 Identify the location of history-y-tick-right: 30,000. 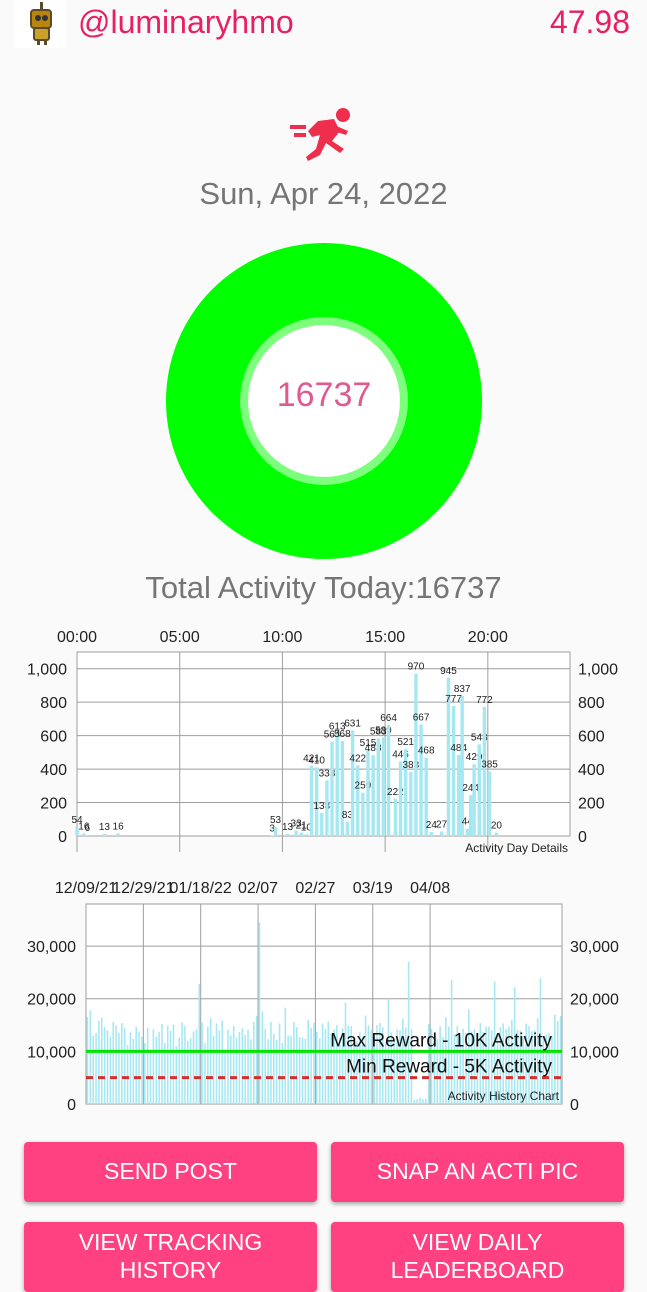
(594, 947).